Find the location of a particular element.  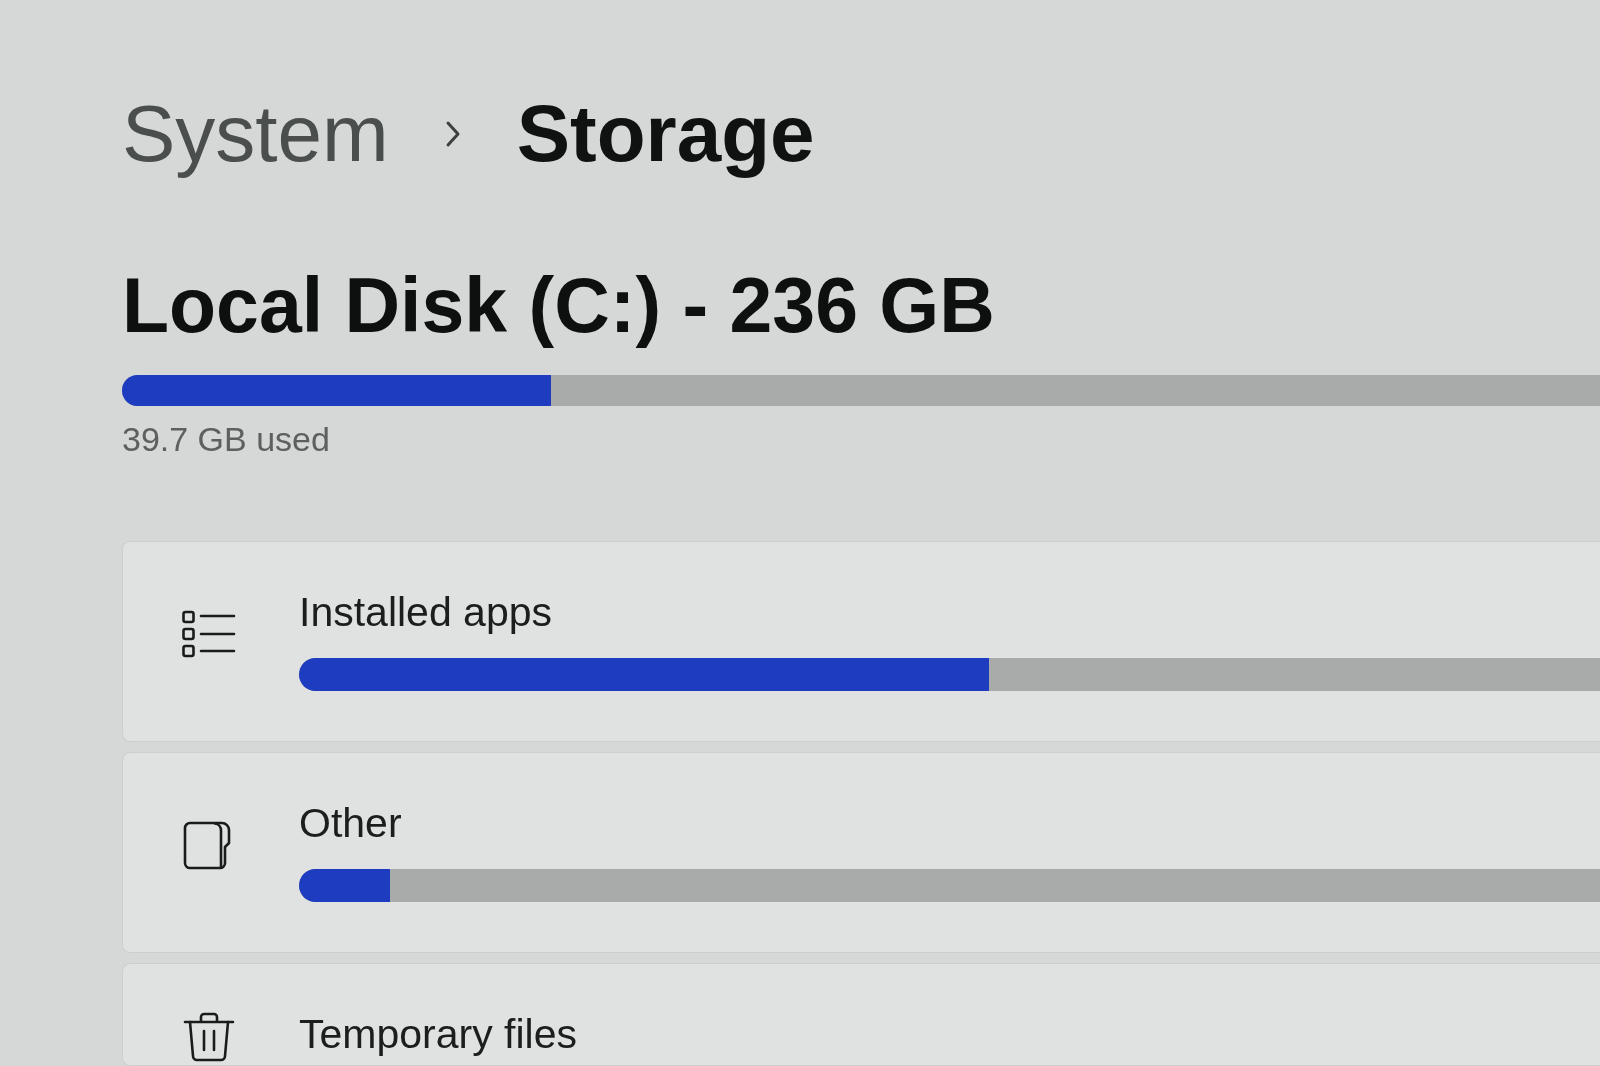

list-icon is located at coordinates (209, 634).